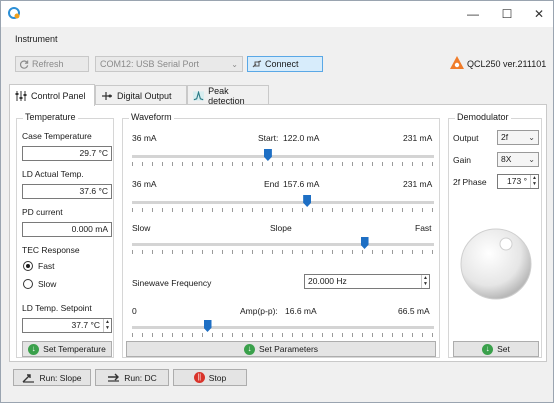 The width and height of the screenshot is (554, 403). I want to click on menu-instrument: Instrument, so click(36, 39).